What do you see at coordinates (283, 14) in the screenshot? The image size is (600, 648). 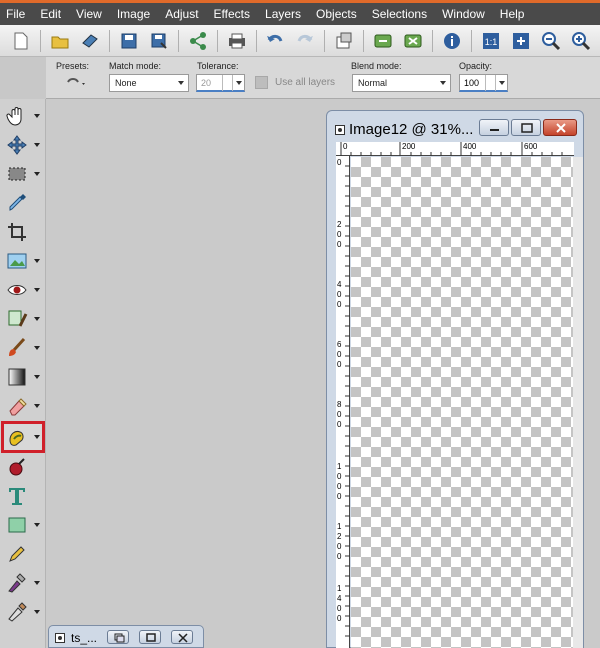 I see `menu-layers: Layers` at bounding box center [283, 14].